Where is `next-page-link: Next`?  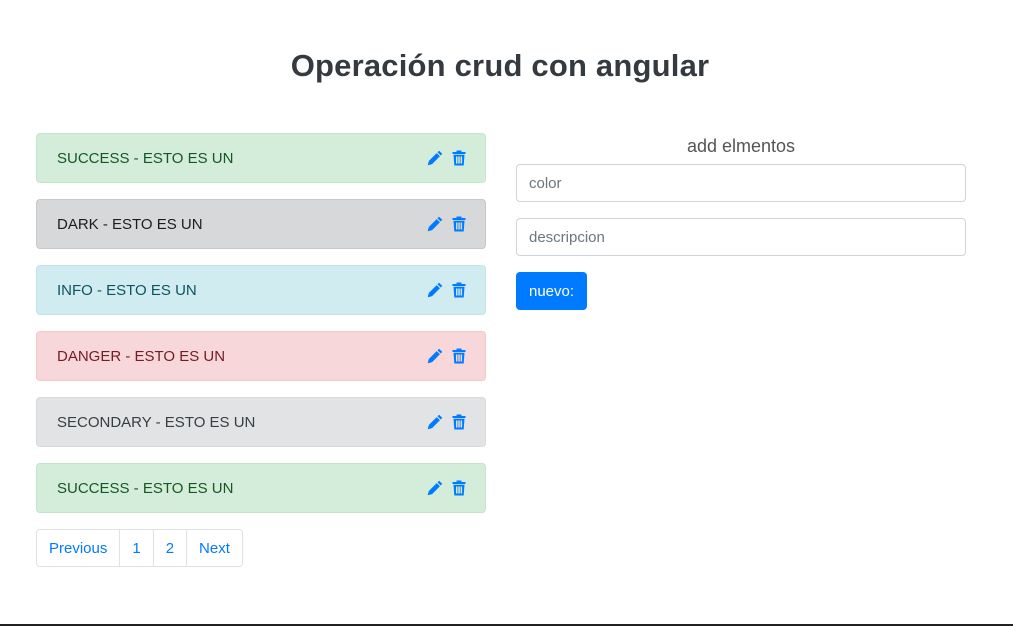
next-page-link: Next is located at coordinates (214, 548).